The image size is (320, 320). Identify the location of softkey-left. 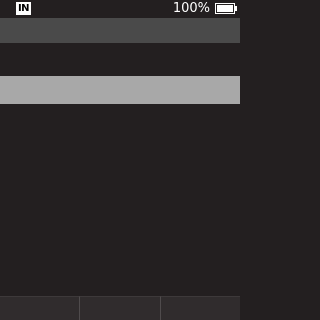
(40, 308).